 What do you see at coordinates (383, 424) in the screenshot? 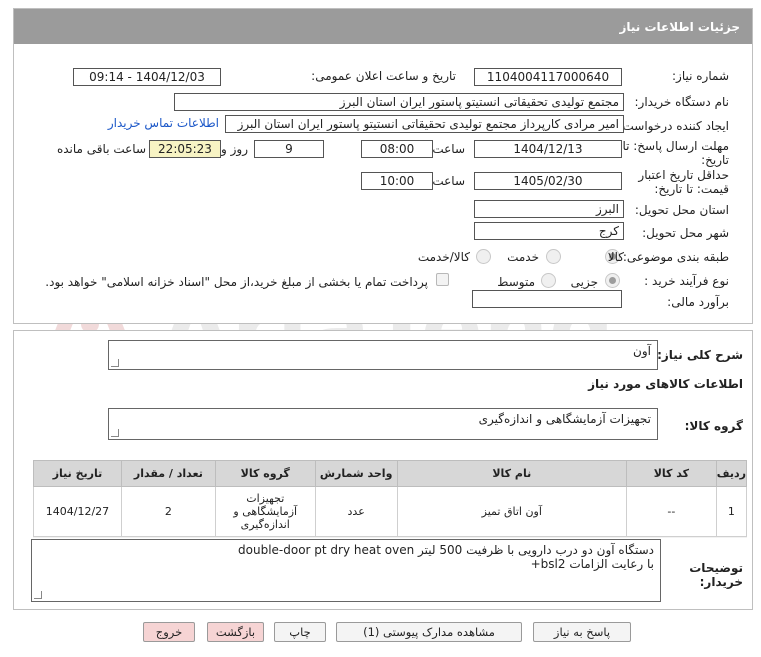
I see `goods-group-field: تجهیزات آزمایشگاهی و اندازه‌گیری` at bounding box center [383, 424].